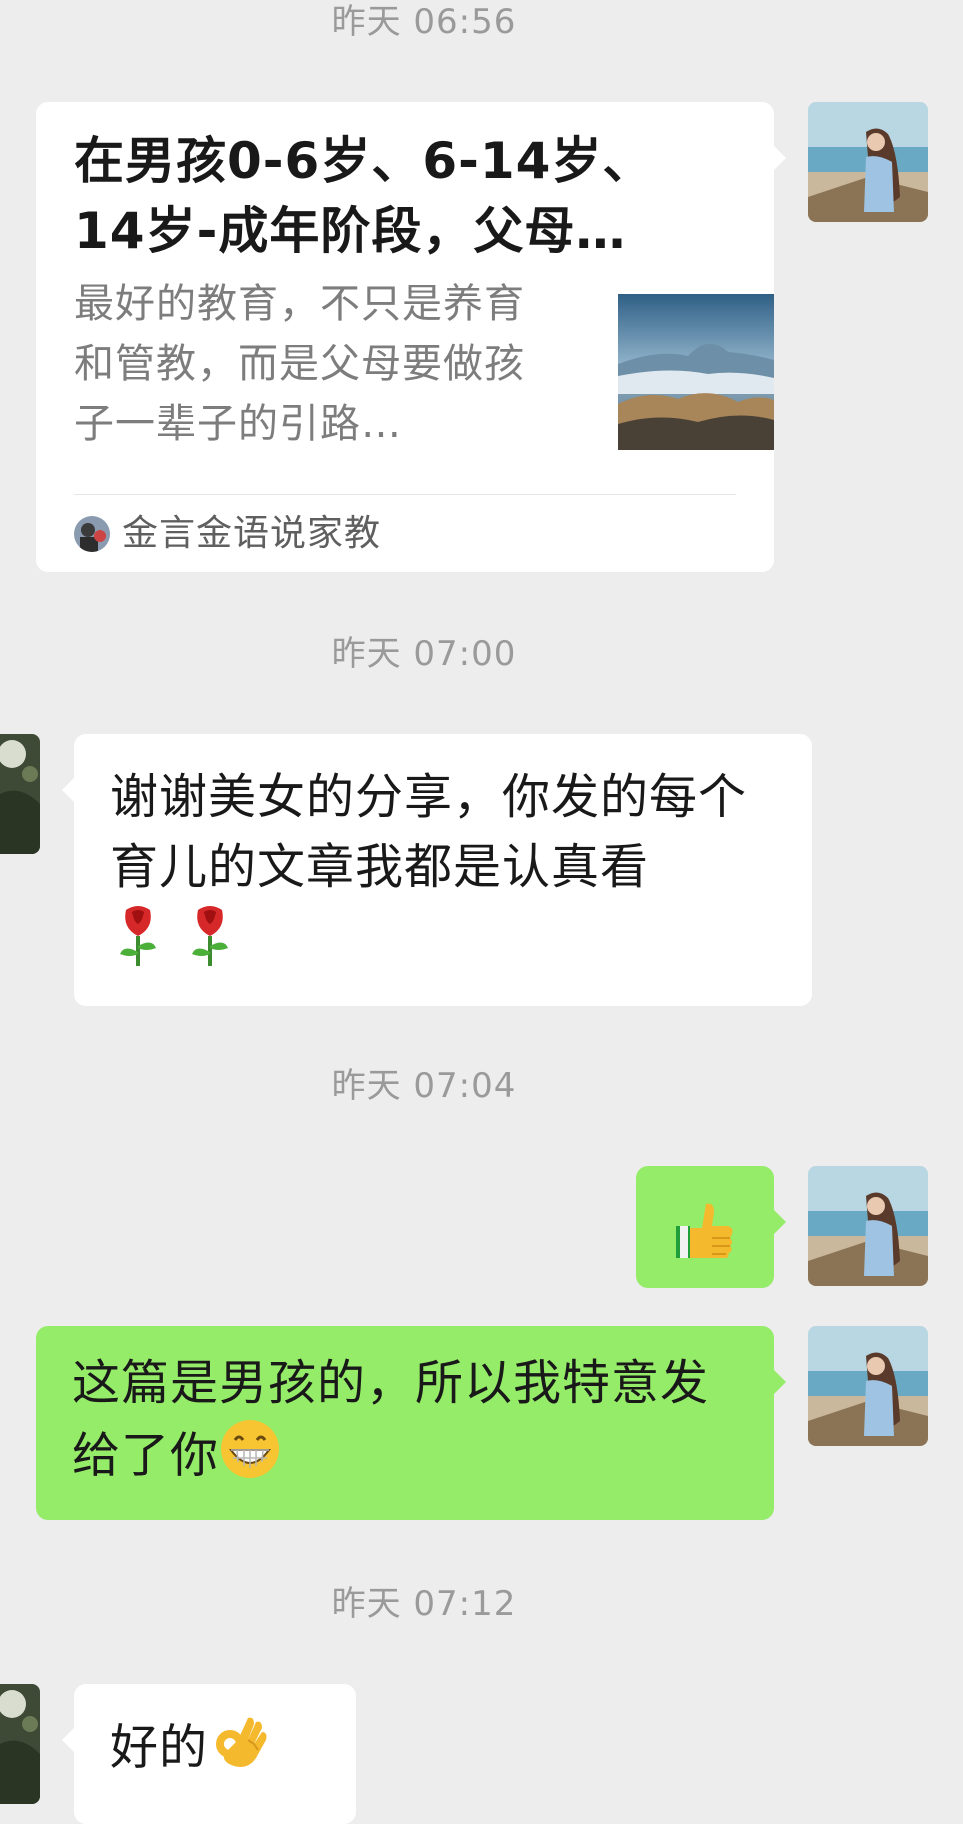 The image size is (963, 1824). What do you see at coordinates (424, 654) in the screenshot?
I see `timestamp: 昨天 07:00` at bounding box center [424, 654].